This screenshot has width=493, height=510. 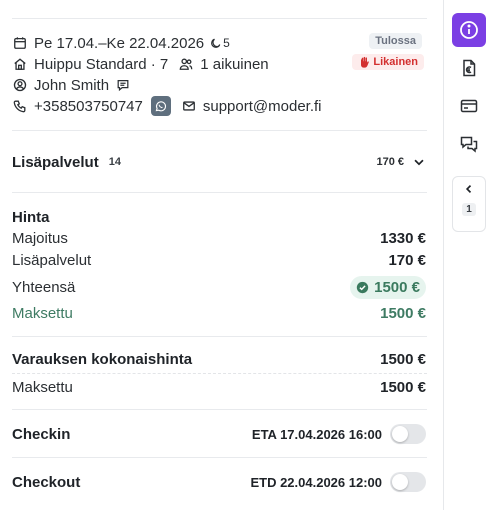 What do you see at coordinates (408, 434) in the screenshot?
I see `checkin-toggle` at bounding box center [408, 434].